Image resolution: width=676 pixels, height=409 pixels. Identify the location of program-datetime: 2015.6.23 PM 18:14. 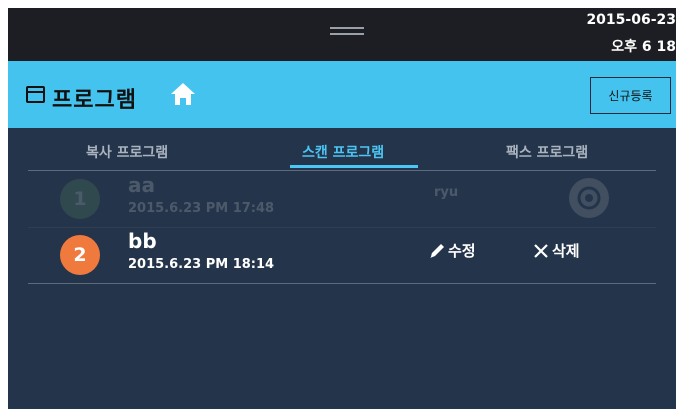
(201, 264).